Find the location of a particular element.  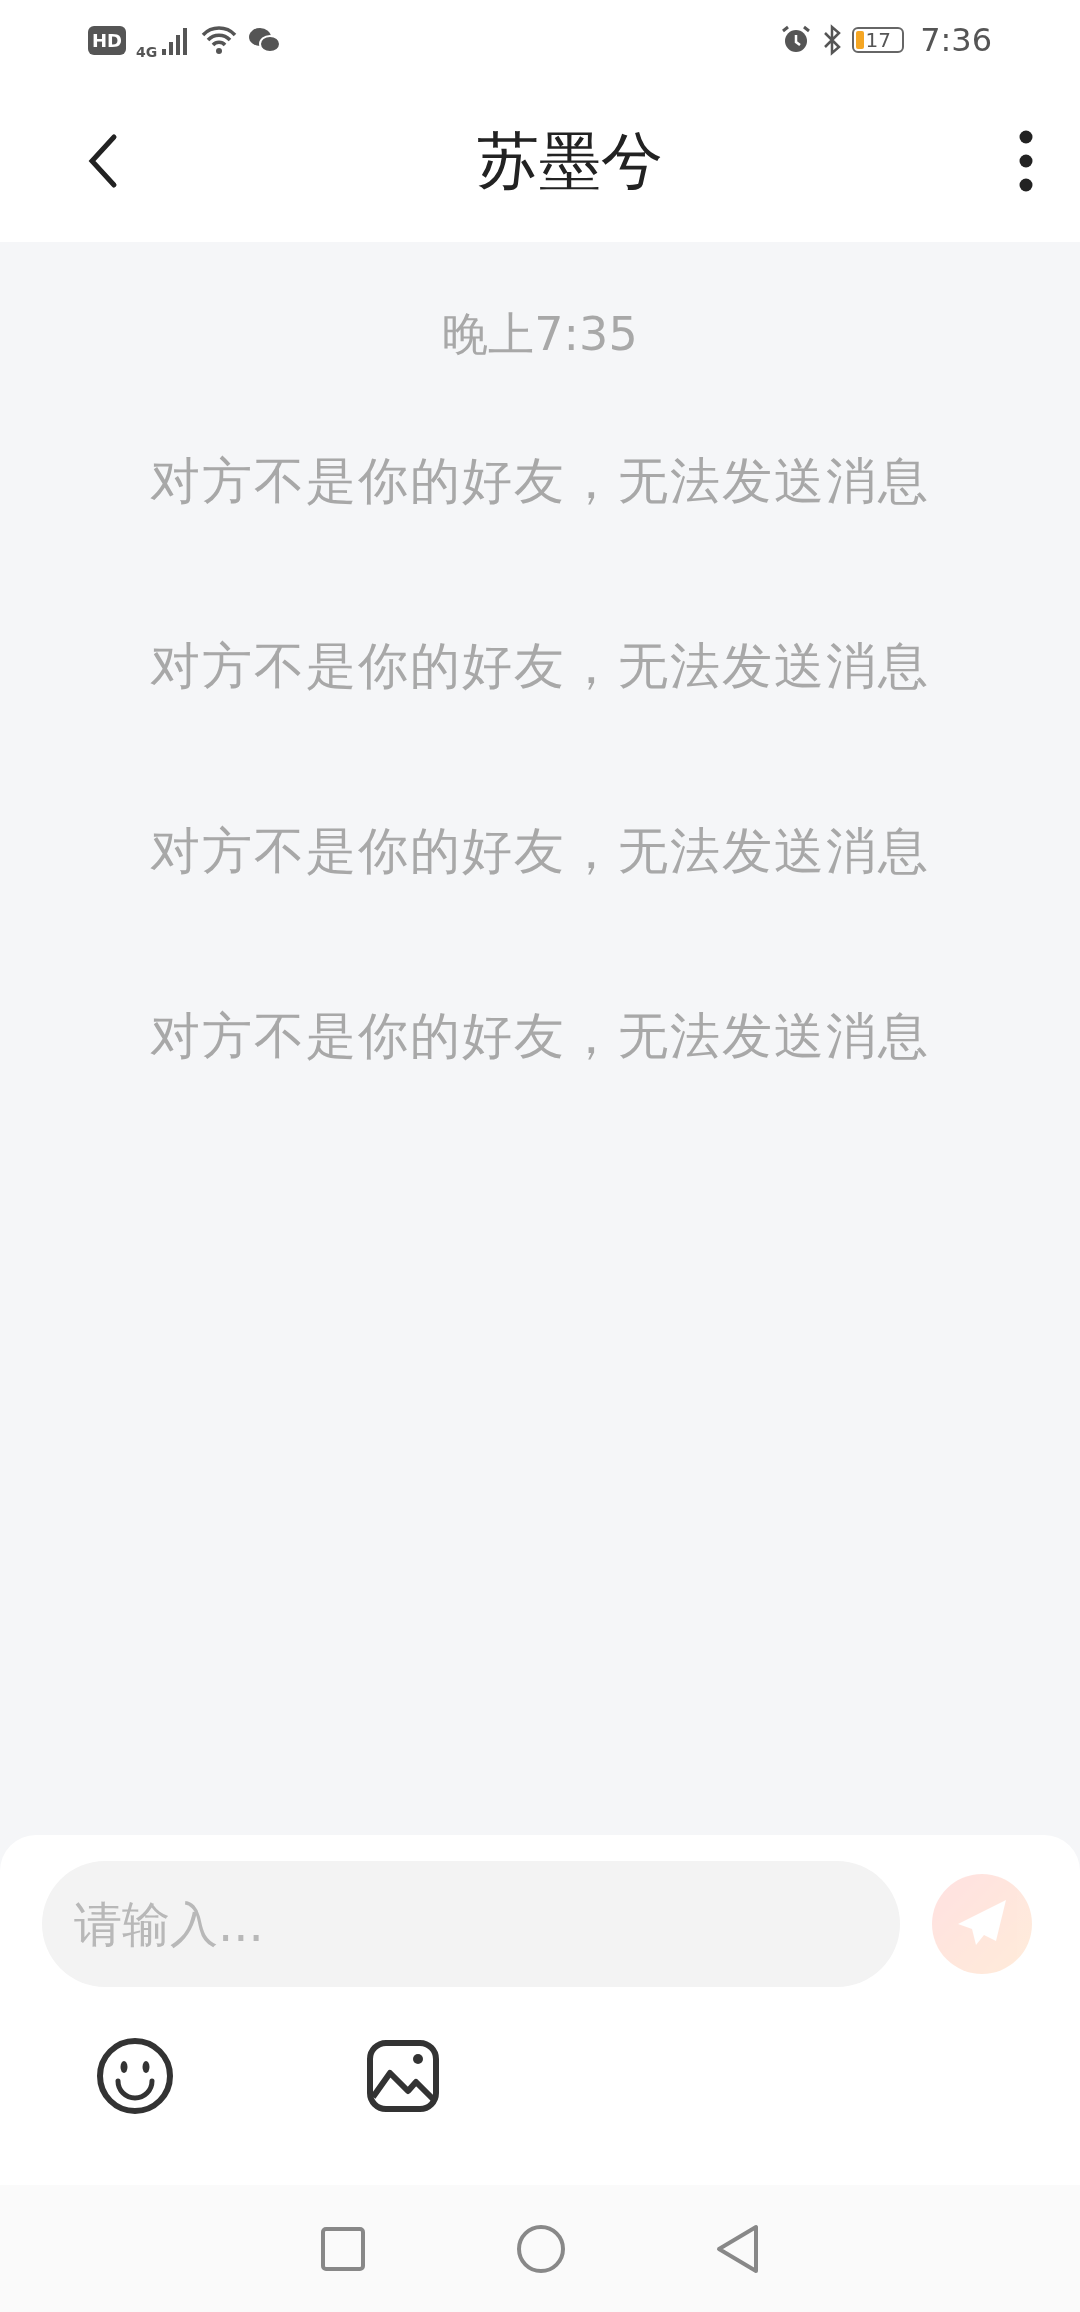

message-time: 晚上7:35 is located at coordinates (540, 334).